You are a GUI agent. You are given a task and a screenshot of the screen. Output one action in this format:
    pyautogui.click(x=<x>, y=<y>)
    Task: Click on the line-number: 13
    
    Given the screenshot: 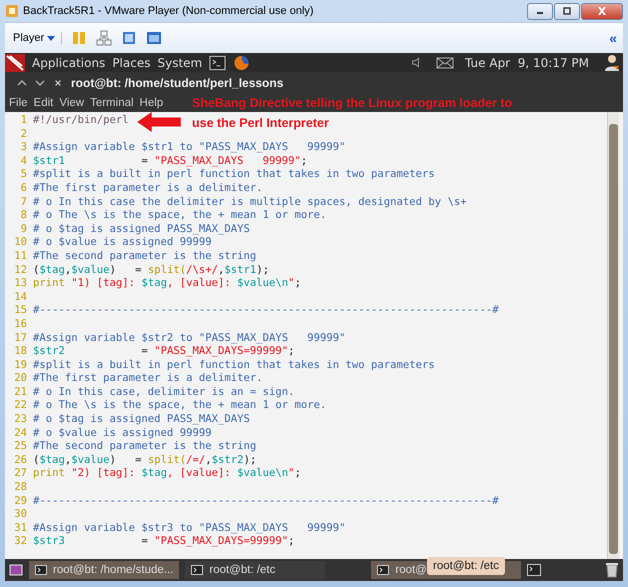 What is the action you would take?
    pyautogui.click(x=20, y=284)
    